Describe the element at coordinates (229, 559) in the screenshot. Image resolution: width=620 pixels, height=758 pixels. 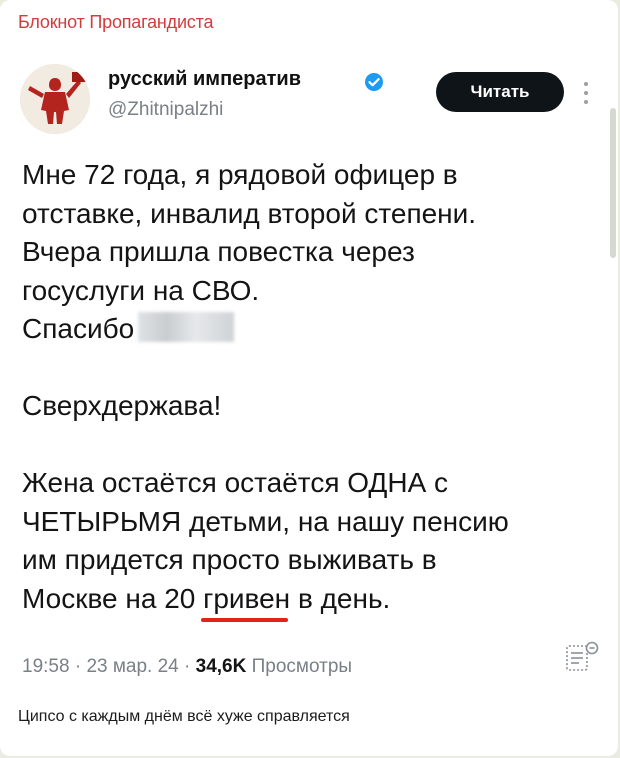
I see `tweet-line: им придется просто выживать в` at that location.